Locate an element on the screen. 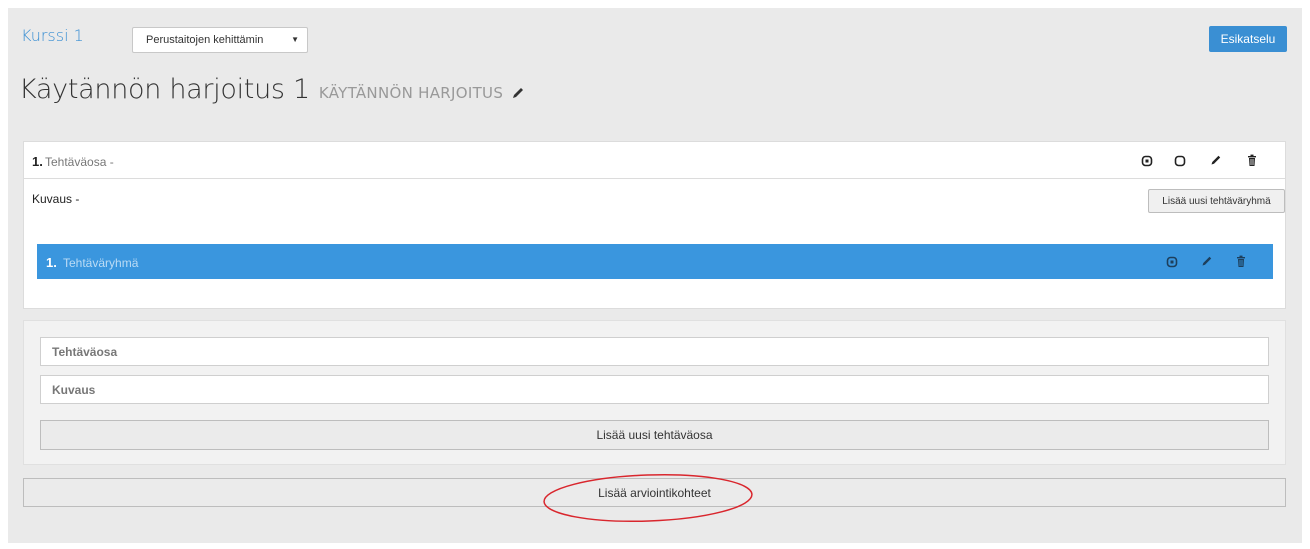 This screenshot has width=1310, height=549. add-group-button: Lisää uusi tehtäväryhmä is located at coordinates (1216, 201).